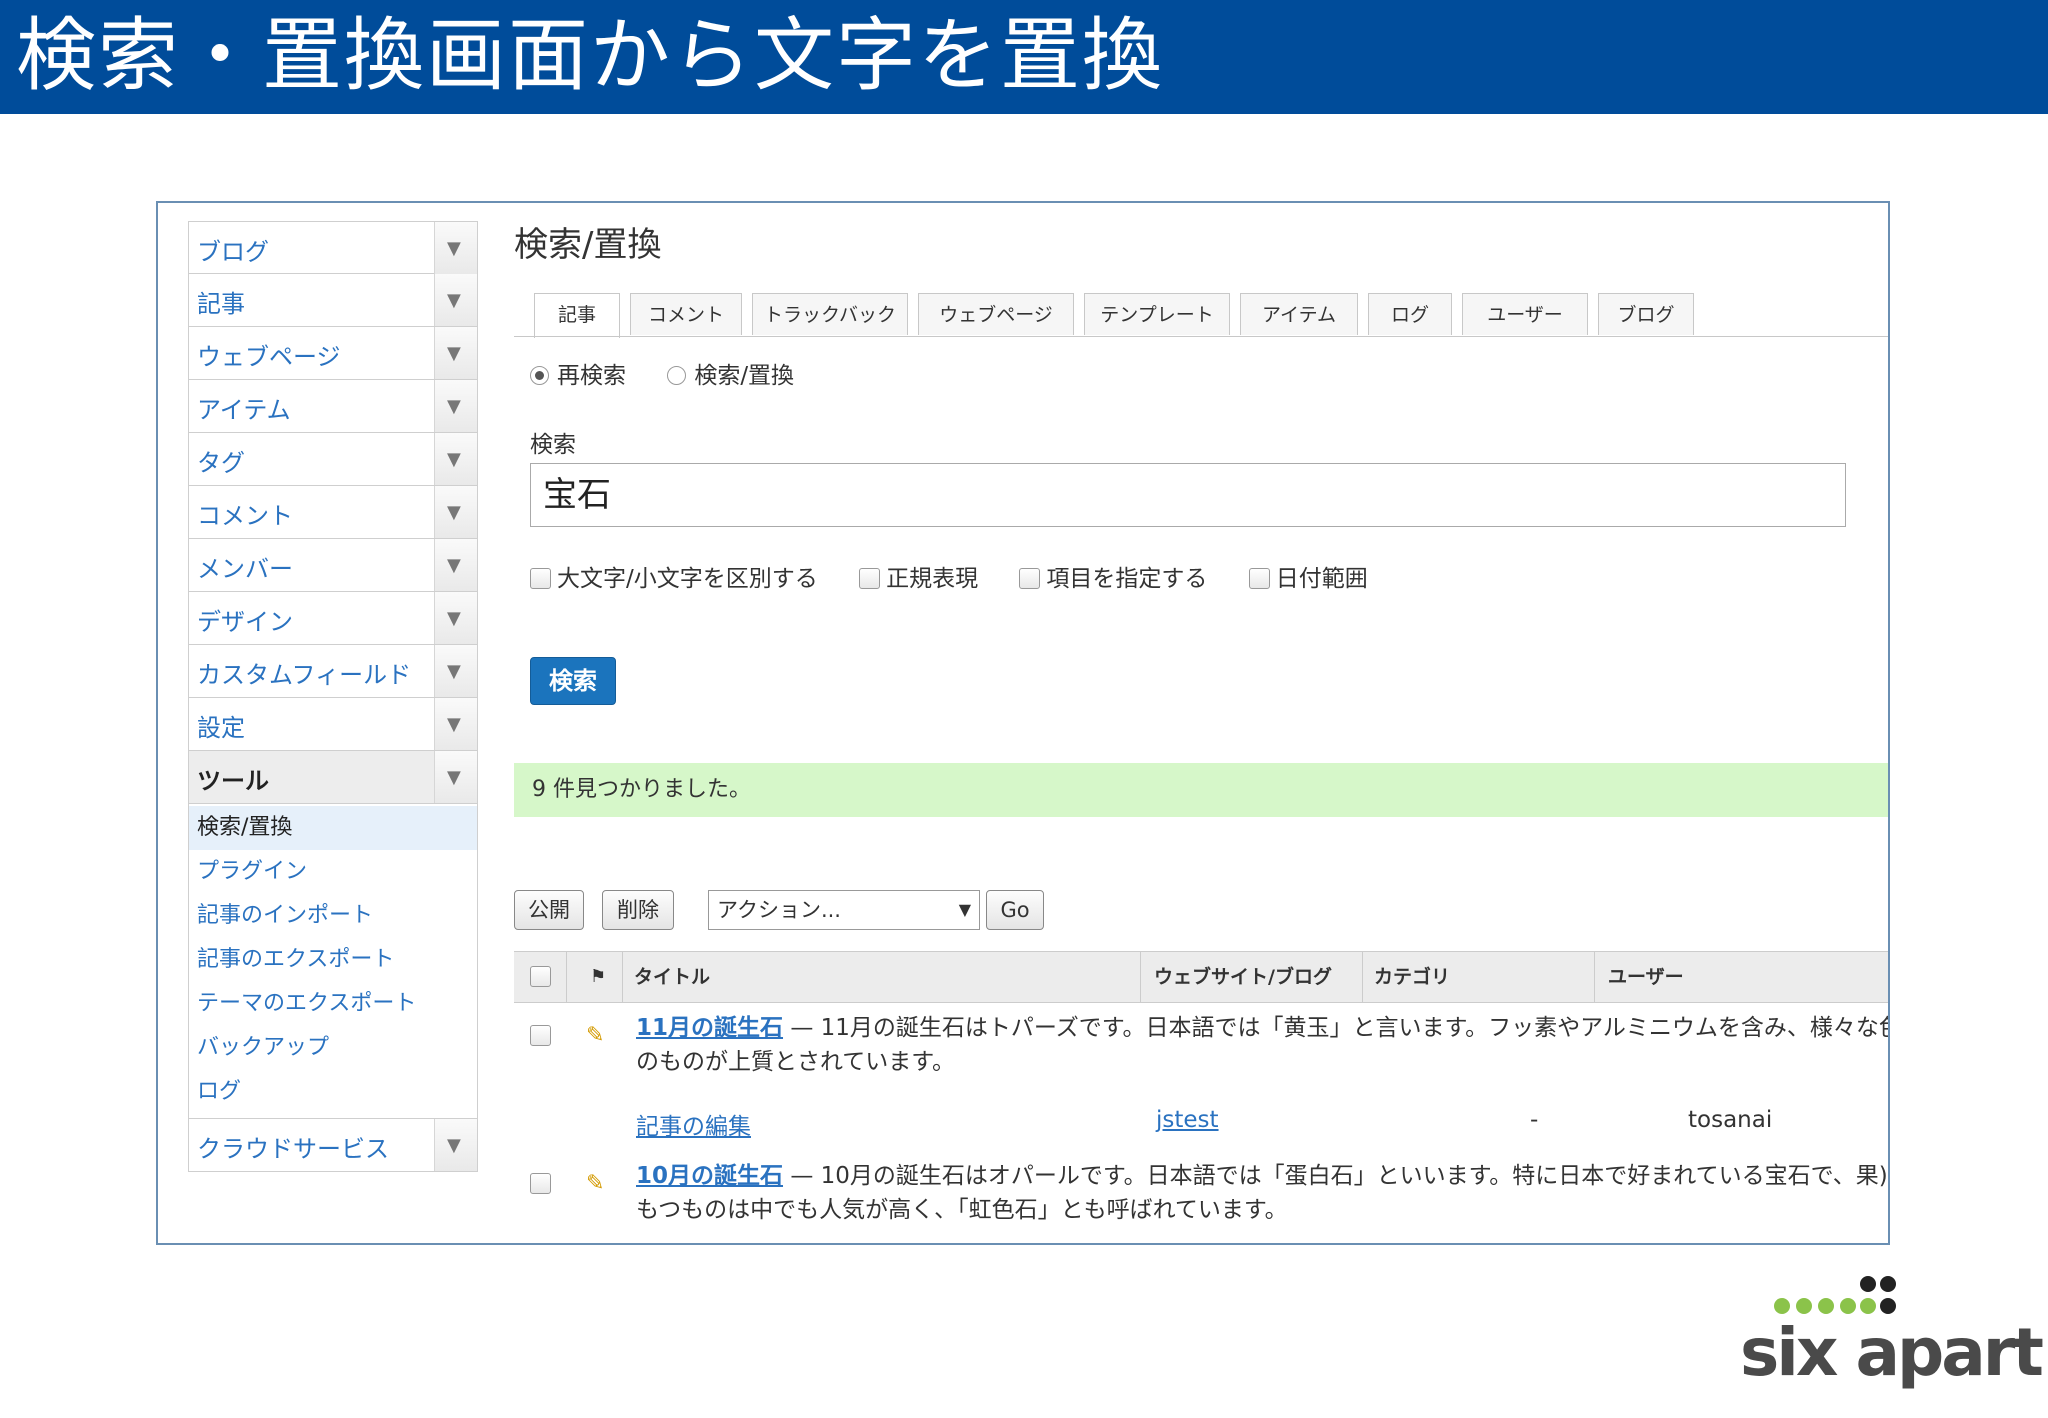 This screenshot has width=2048, height=1418. I want to click on specify-fields-checkbox, so click(1030, 578).